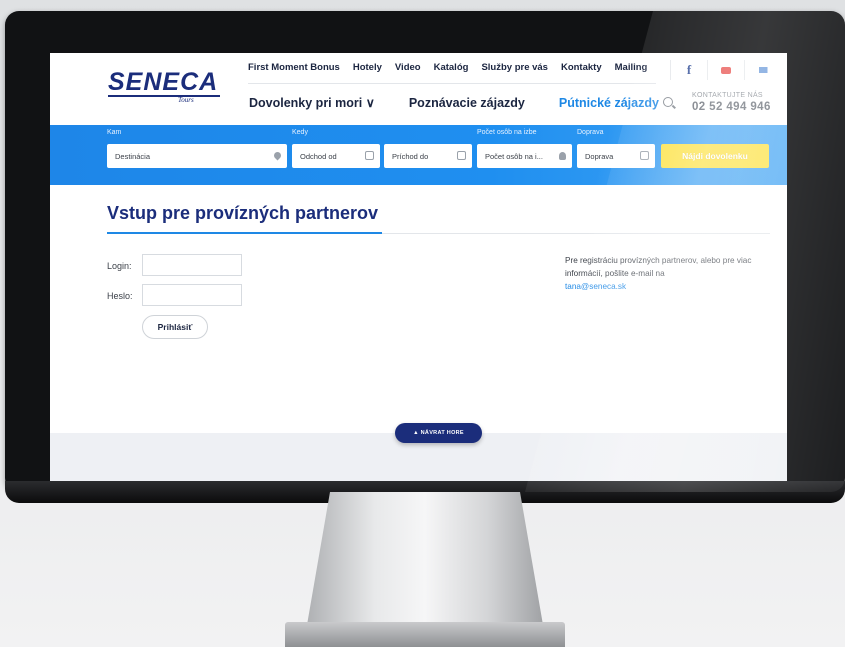 The width and height of the screenshot is (845, 647). I want to click on topnav-hotely: Hotely, so click(367, 67).